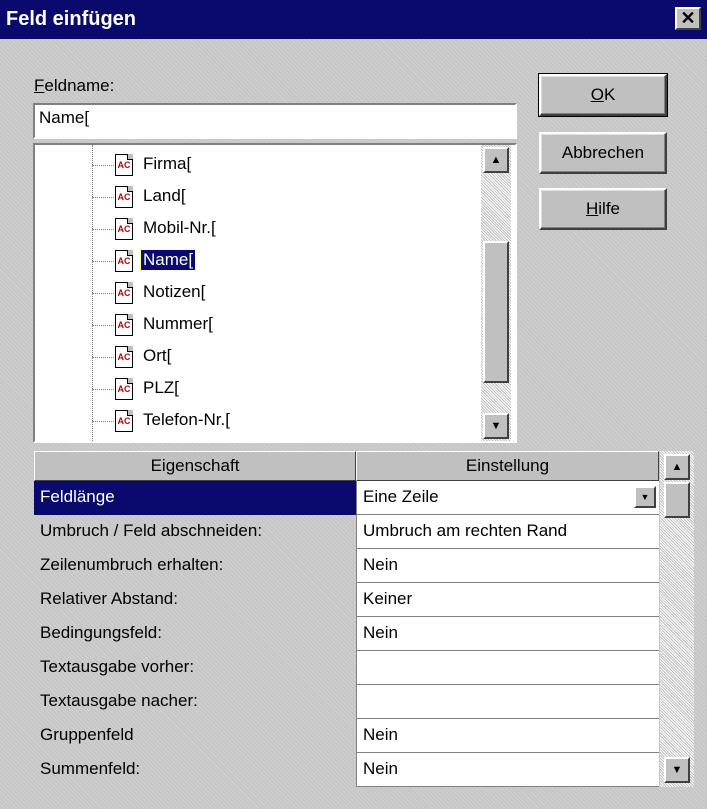 Image resolution: width=707 pixels, height=809 pixels. I want to click on property-name: Gruppenfeld, so click(87, 734).